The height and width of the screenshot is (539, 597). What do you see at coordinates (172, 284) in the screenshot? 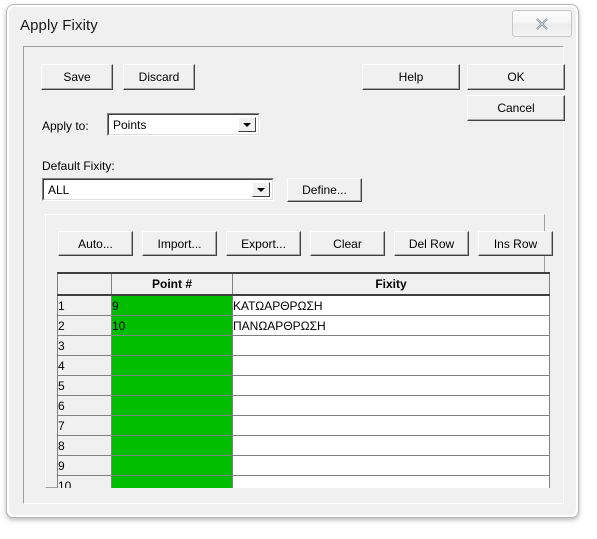
I see `column-header-point: Point #` at bounding box center [172, 284].